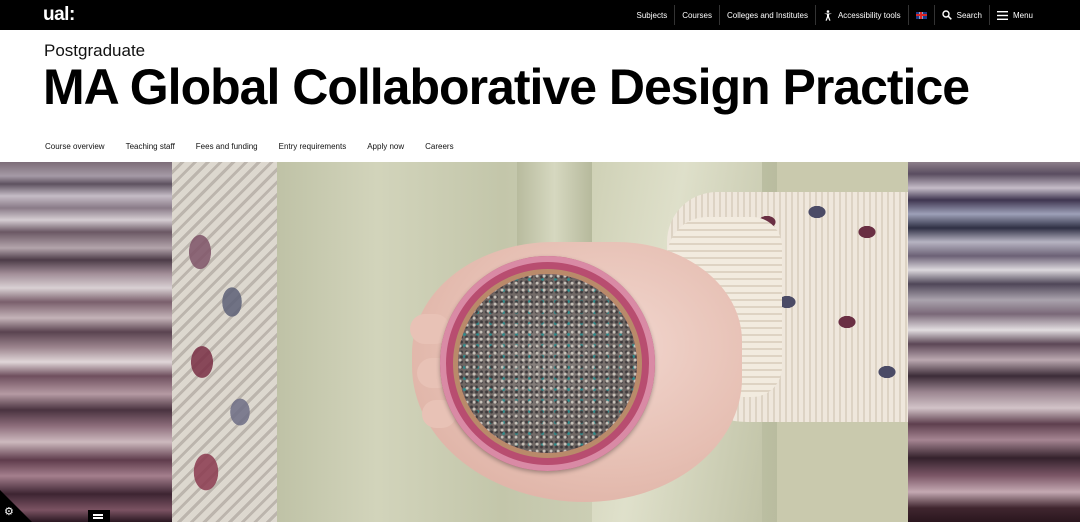 The width and height of the screenshot is (1080, 522). Describe the element at coordinates (828, 15) in the screenshot. I see `accessibility-icon` at that location.